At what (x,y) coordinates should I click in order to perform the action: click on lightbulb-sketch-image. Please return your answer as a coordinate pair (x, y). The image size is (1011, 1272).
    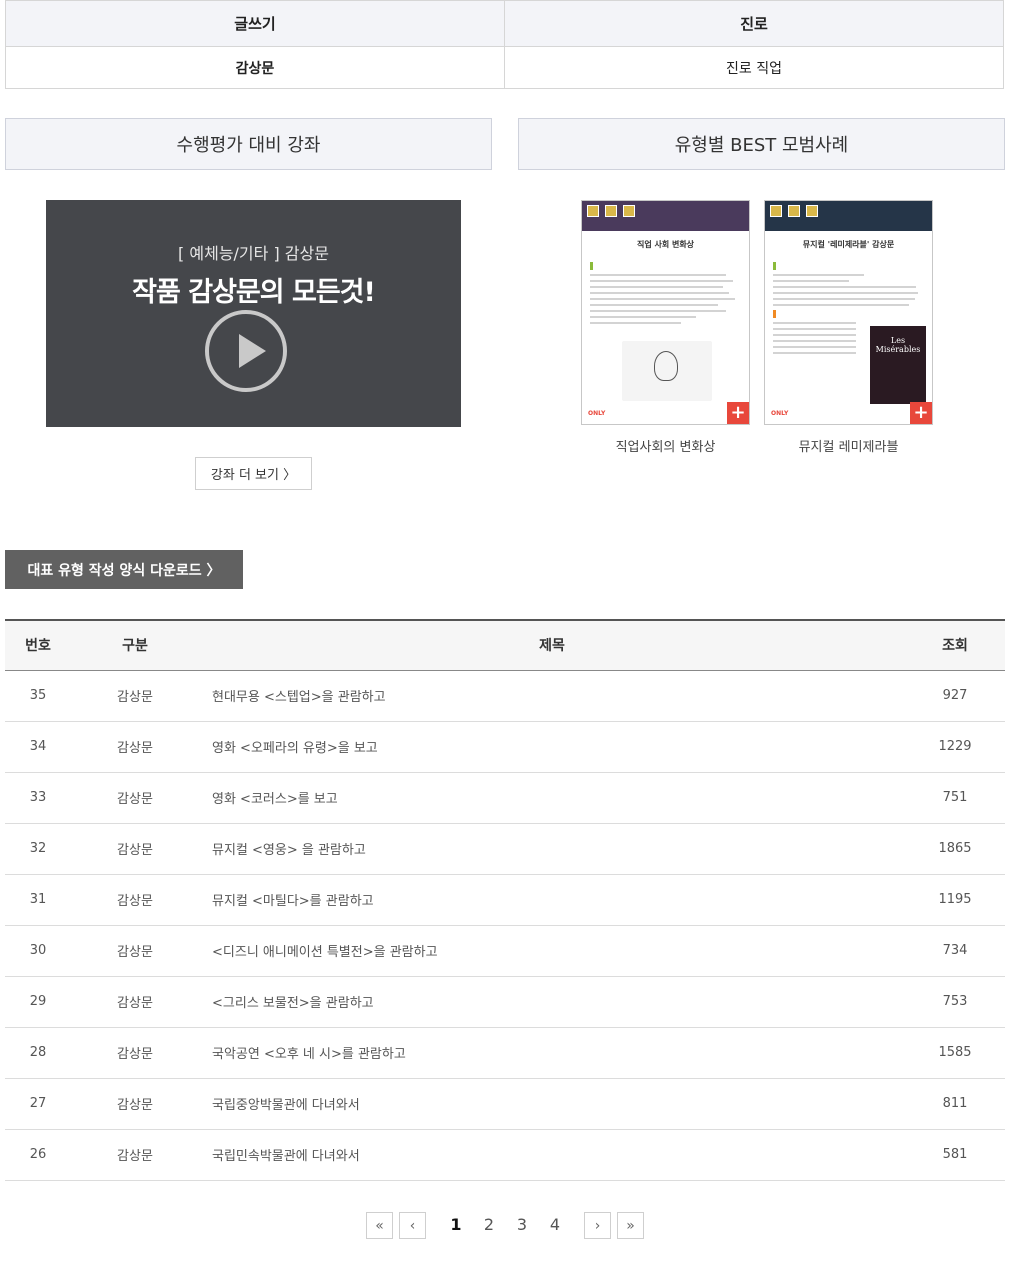
    Looking at the image, I should click on (667, 371).